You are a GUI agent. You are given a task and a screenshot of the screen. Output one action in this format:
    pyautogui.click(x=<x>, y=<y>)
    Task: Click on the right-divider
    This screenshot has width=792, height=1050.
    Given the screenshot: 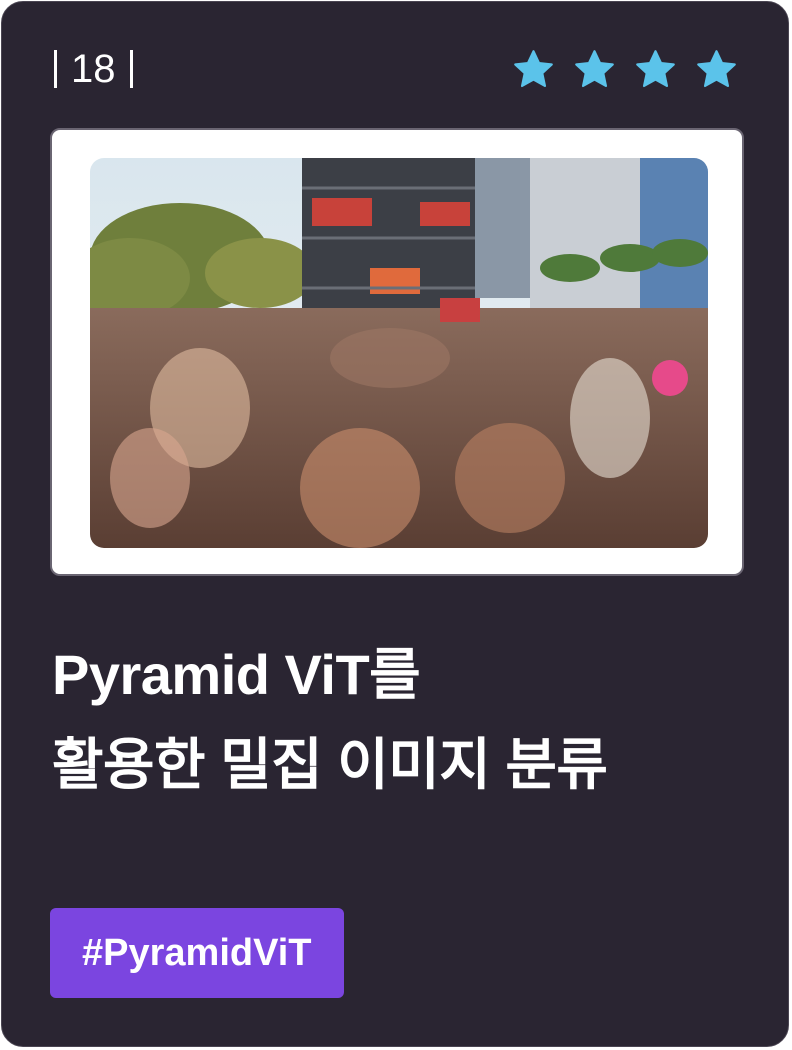 What is the action you would take?
    pyautogui.click(x=131, y=69)
    